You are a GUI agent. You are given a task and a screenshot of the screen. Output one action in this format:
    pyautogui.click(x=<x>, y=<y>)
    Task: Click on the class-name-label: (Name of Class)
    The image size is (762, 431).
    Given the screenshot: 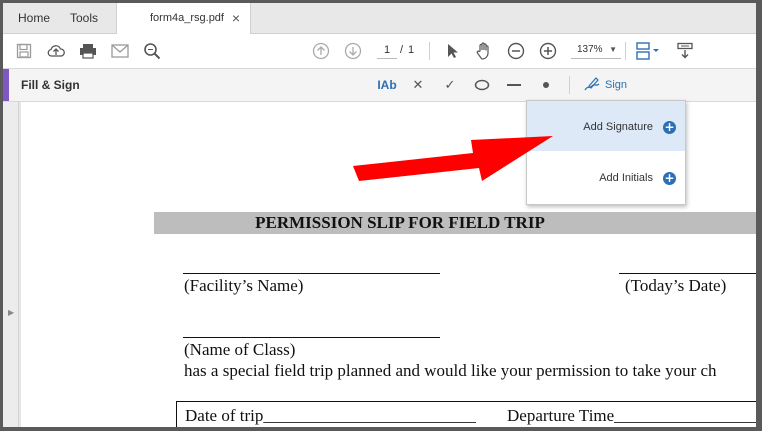 What is the action you would take?
    pyautogui.click(x=240, y=349)
    